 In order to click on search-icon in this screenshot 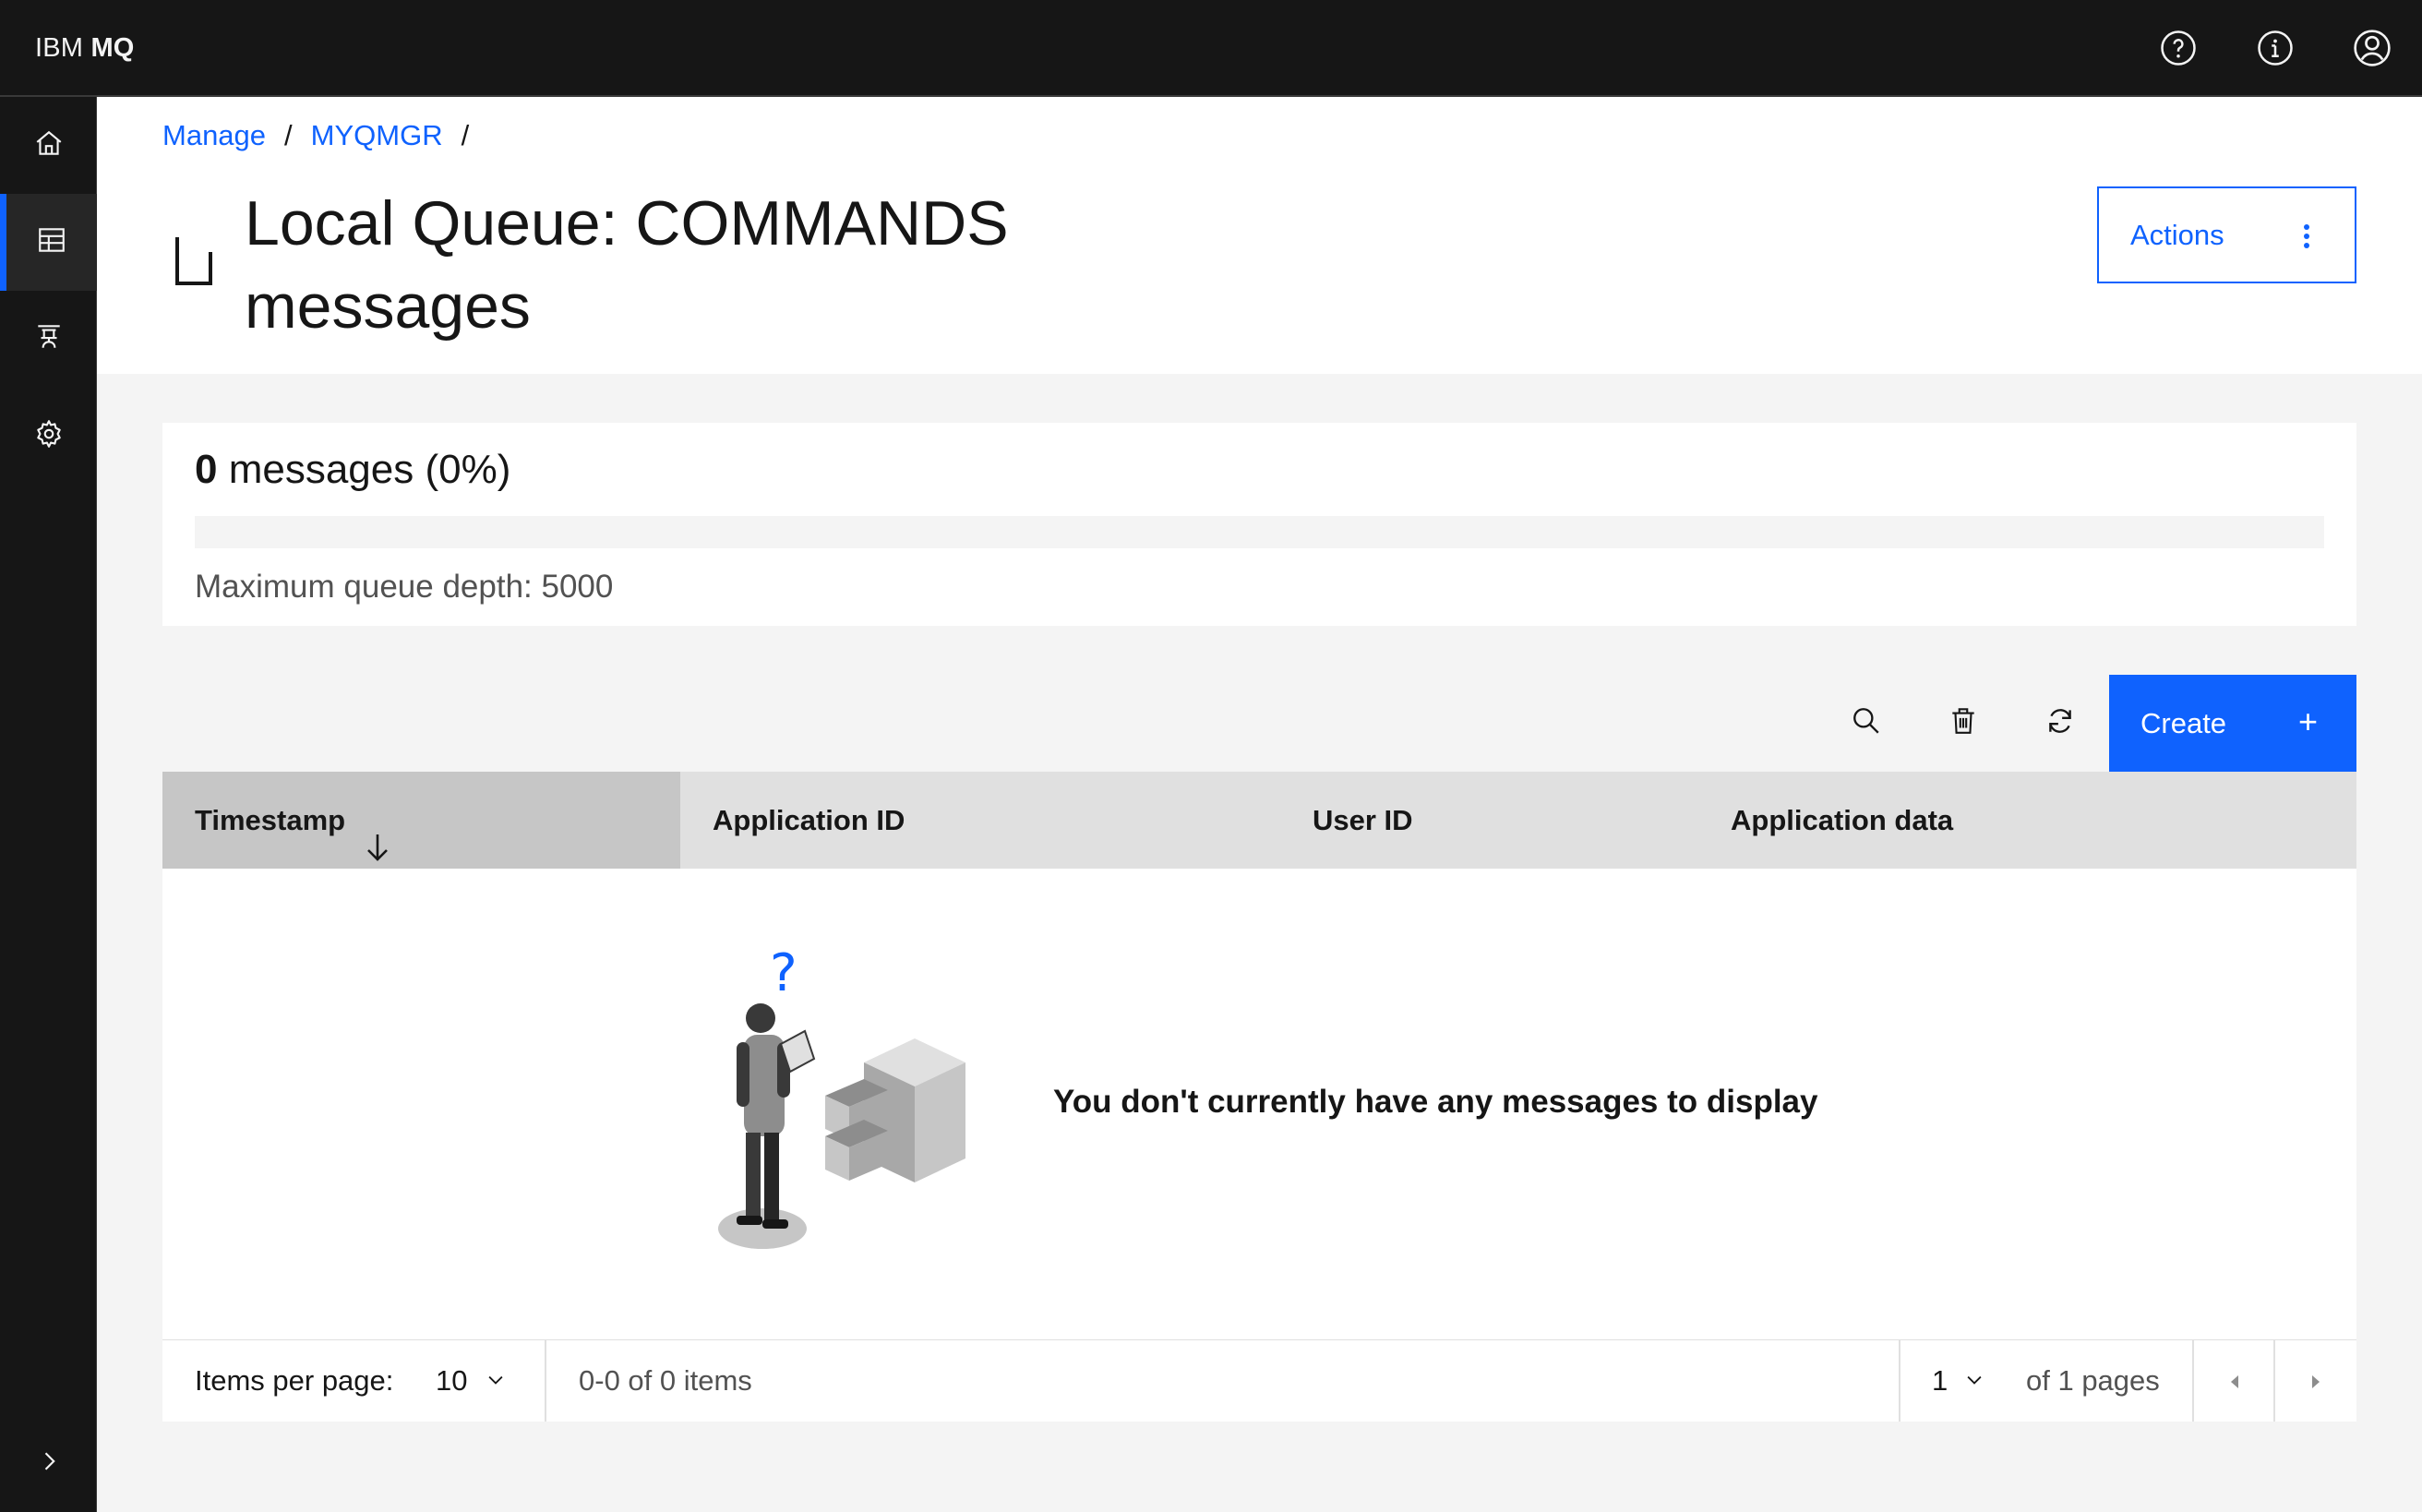, I will do `click(1866, 723)`.